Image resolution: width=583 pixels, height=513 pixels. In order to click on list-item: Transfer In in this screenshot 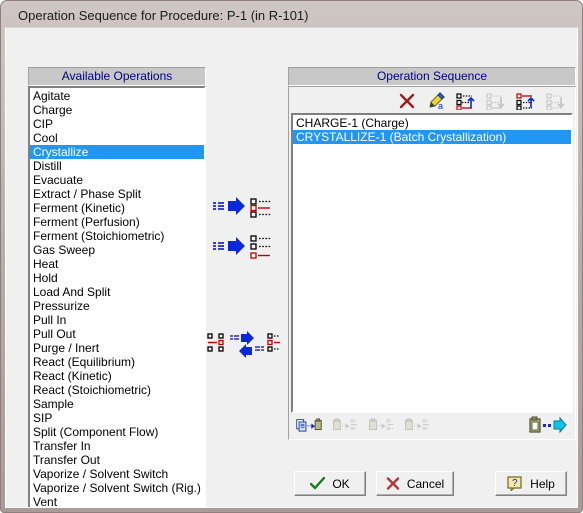, I will do `click(117, 446)`.